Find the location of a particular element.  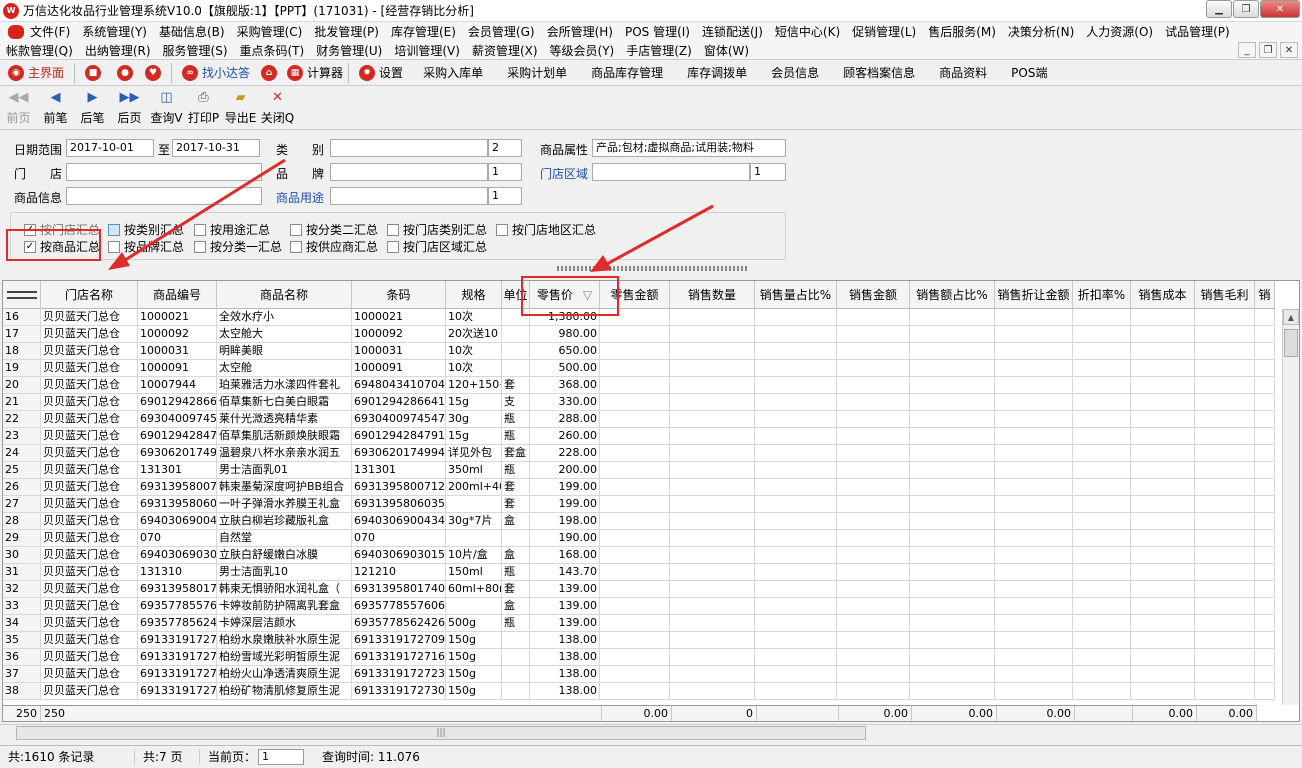

date-to-input: 2017-10-31 is located at coordinates (216, 148).